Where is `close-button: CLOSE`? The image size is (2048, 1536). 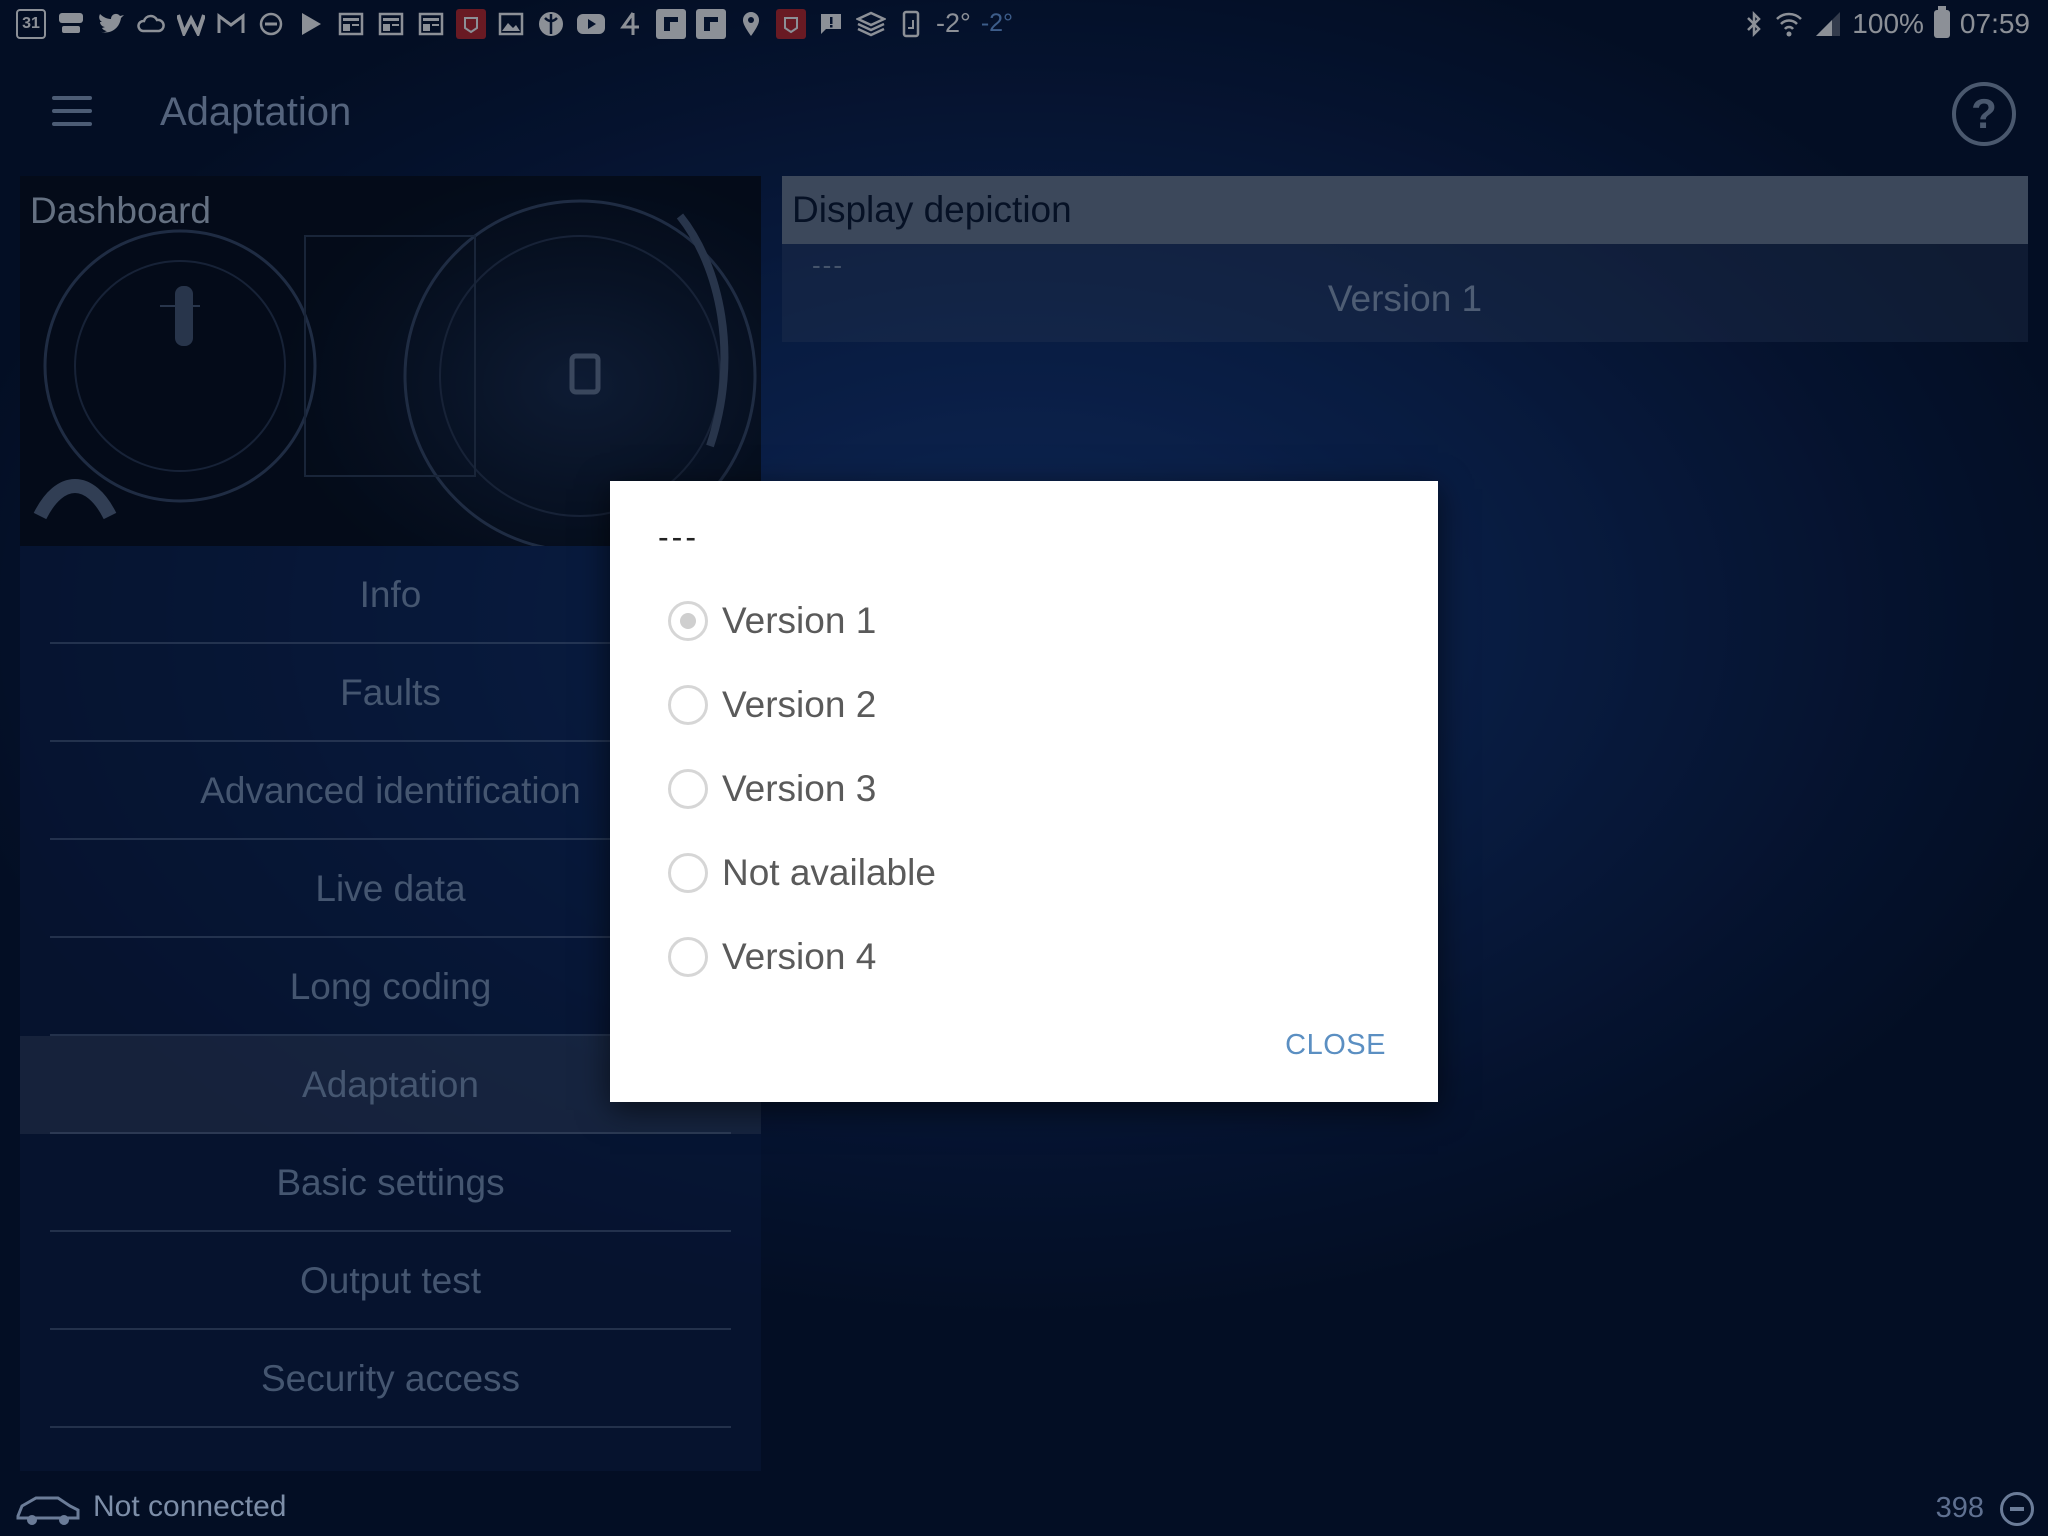
close-button: CLOSE is located at coordinates (1335, 1045).